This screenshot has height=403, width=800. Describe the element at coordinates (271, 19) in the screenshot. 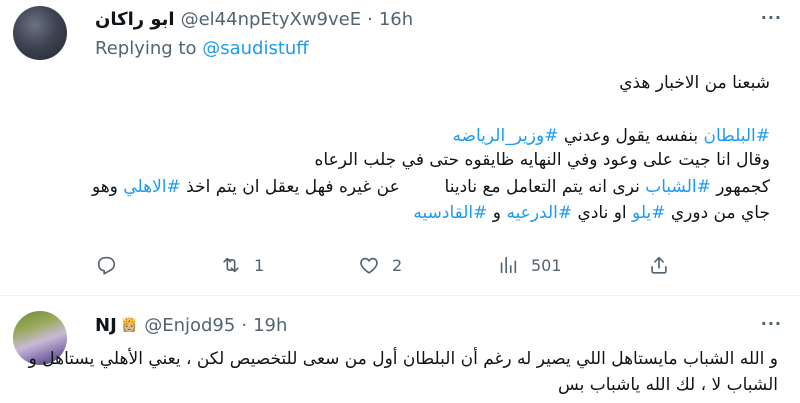

I see `author-handle: @el44npEtyXw9veE` at that location.